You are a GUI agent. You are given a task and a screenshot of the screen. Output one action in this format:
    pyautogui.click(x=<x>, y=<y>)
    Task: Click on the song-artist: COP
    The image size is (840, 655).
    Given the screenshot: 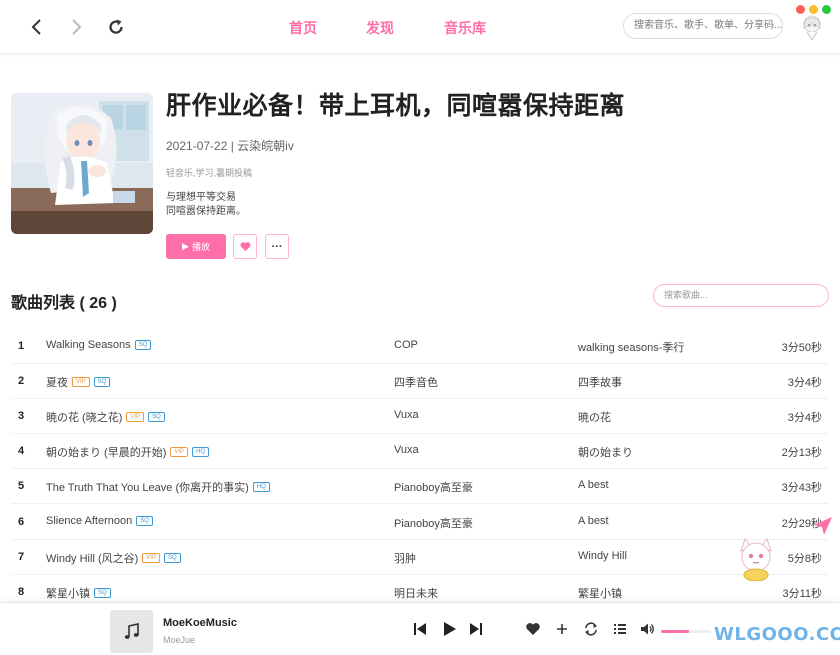 What is the action you would take?
    pyautogui.click(x=406, y=345)
    